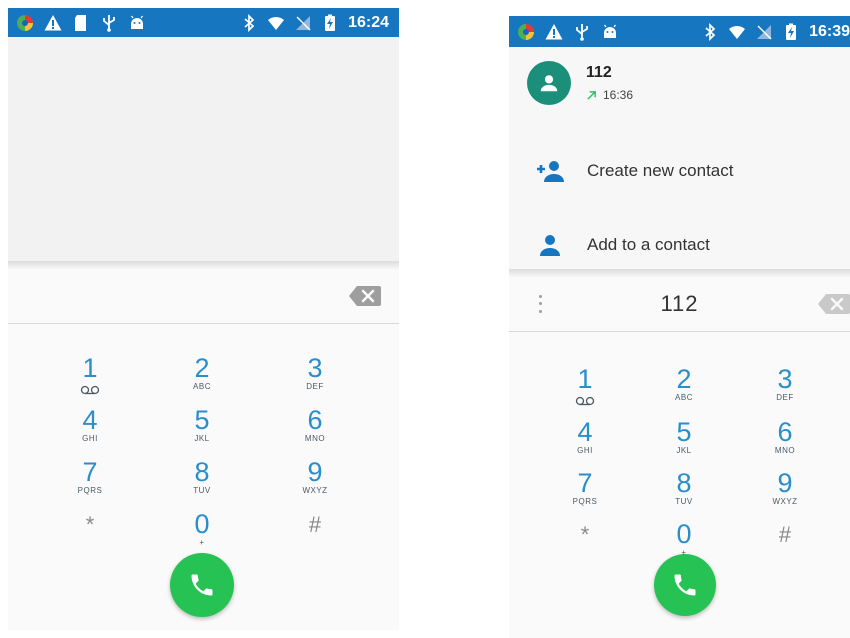 This screenshot has height=638, width=850. I want to click on person-icon, so click(549, 83).